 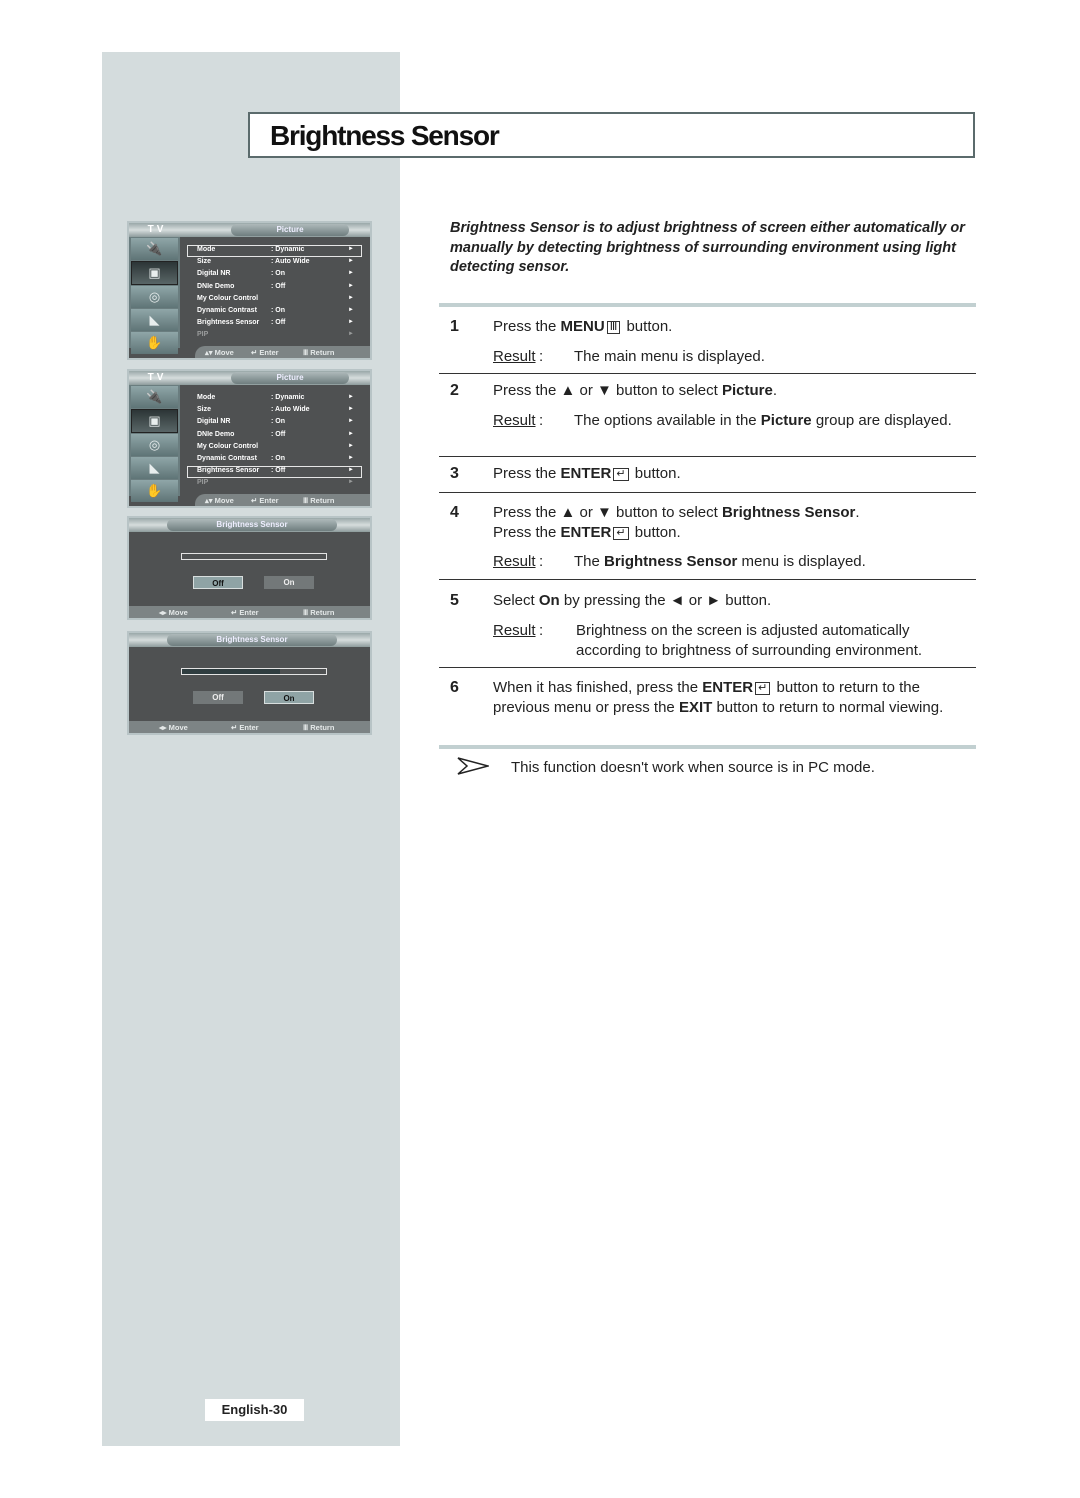 I want to click on page-title: Brightness Sensor, so click(x=385, y=135).